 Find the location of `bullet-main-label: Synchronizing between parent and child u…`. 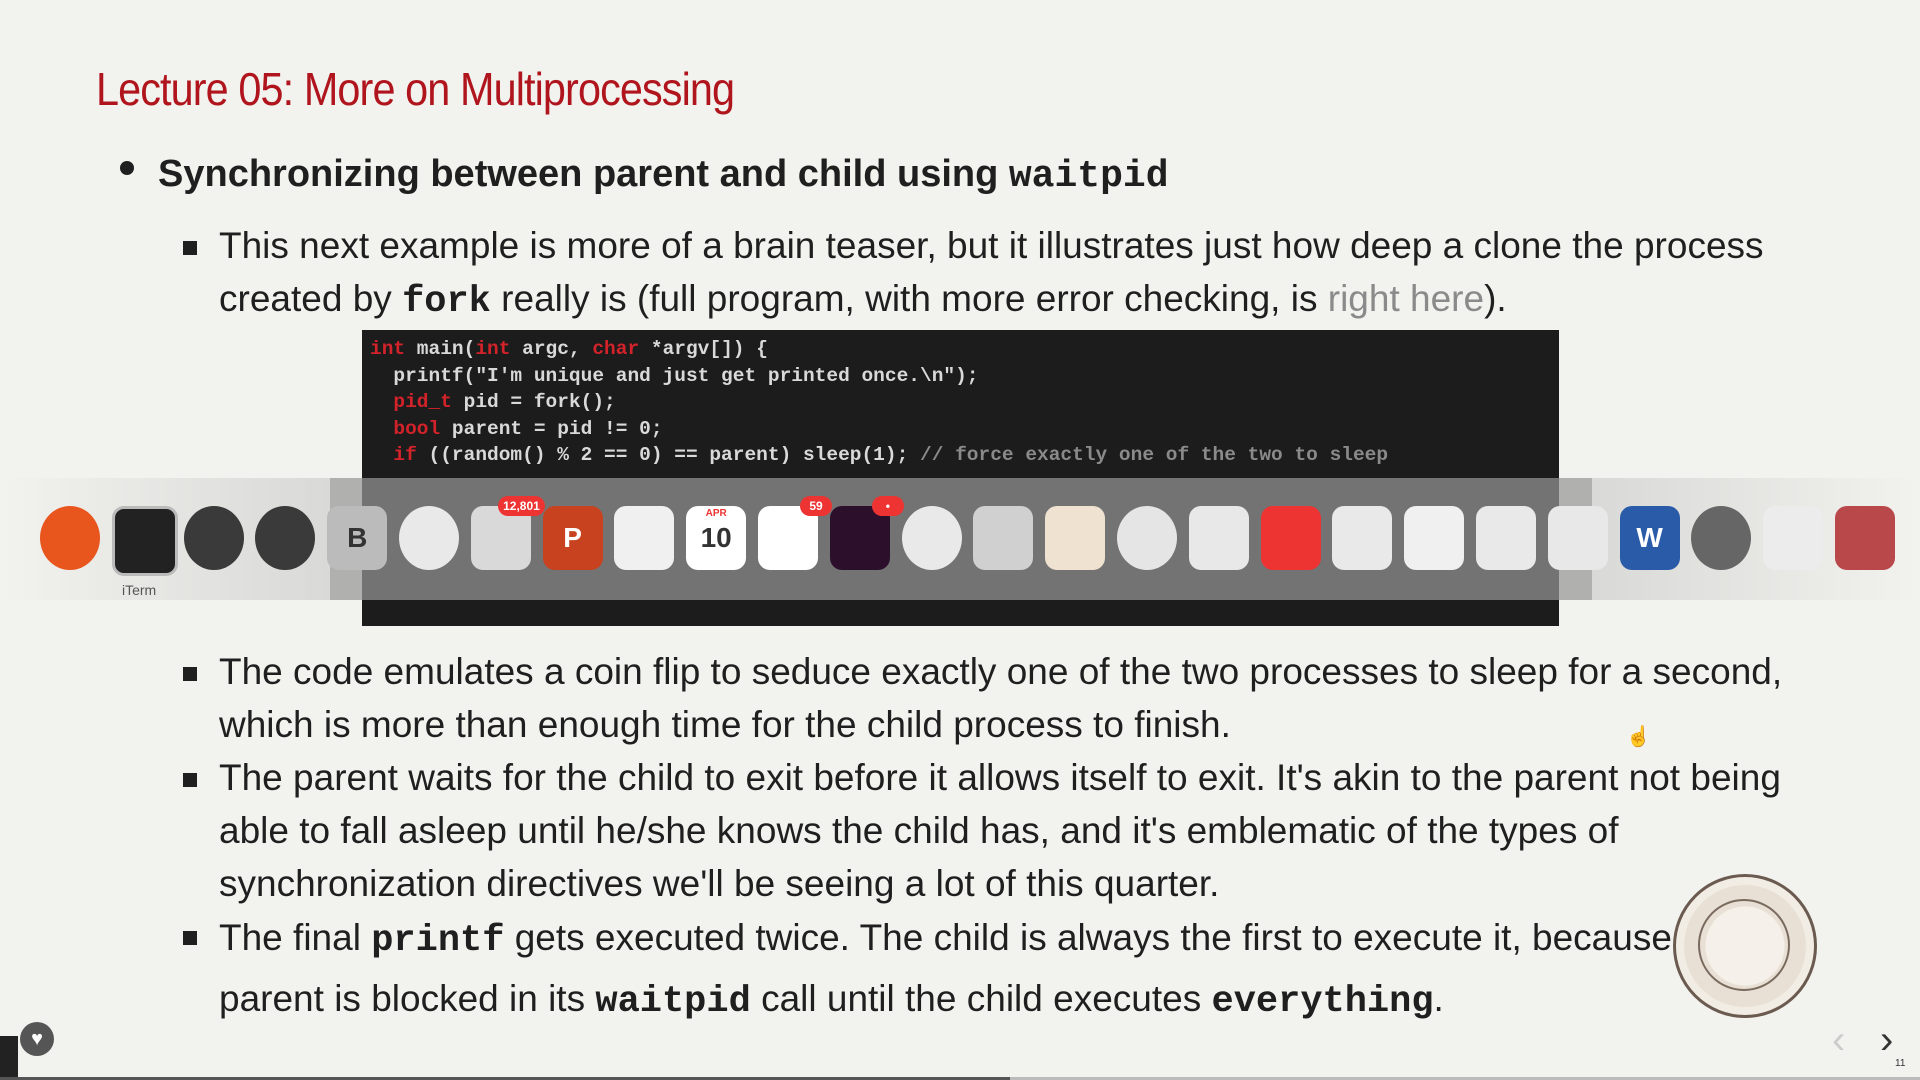

bullet-main-label: Synchronizing between parent and child u… is located at coordinates (583, 174).